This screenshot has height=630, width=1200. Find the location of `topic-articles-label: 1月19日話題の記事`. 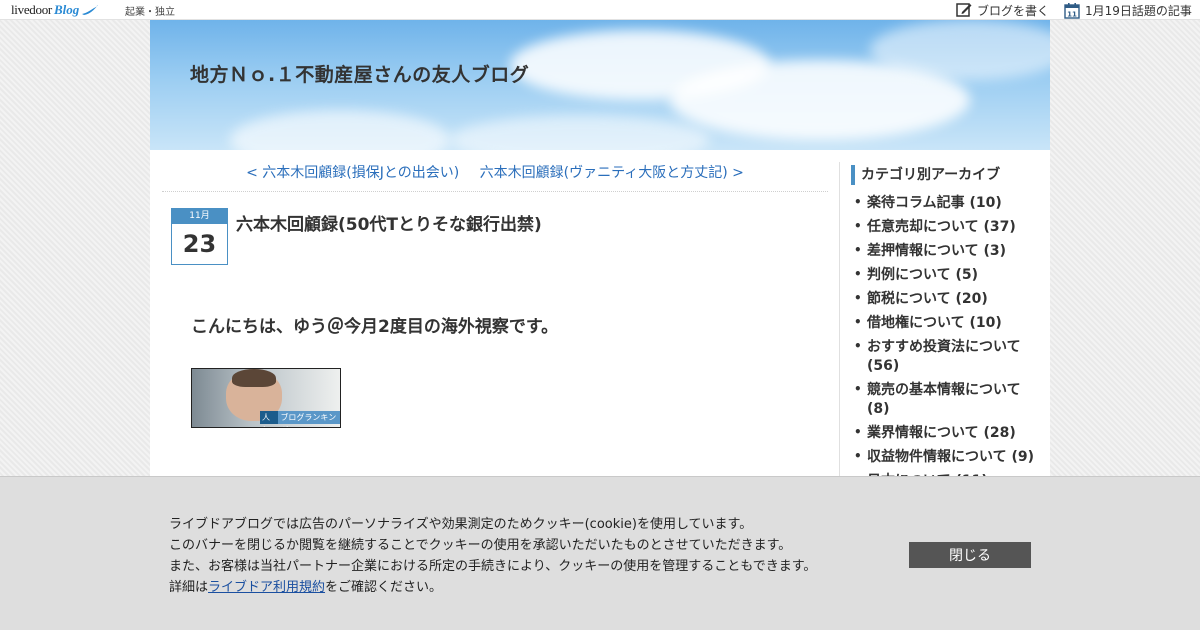

topic-articles-label: 1月19日話題の記事 is located at coordinates (1138, 10).